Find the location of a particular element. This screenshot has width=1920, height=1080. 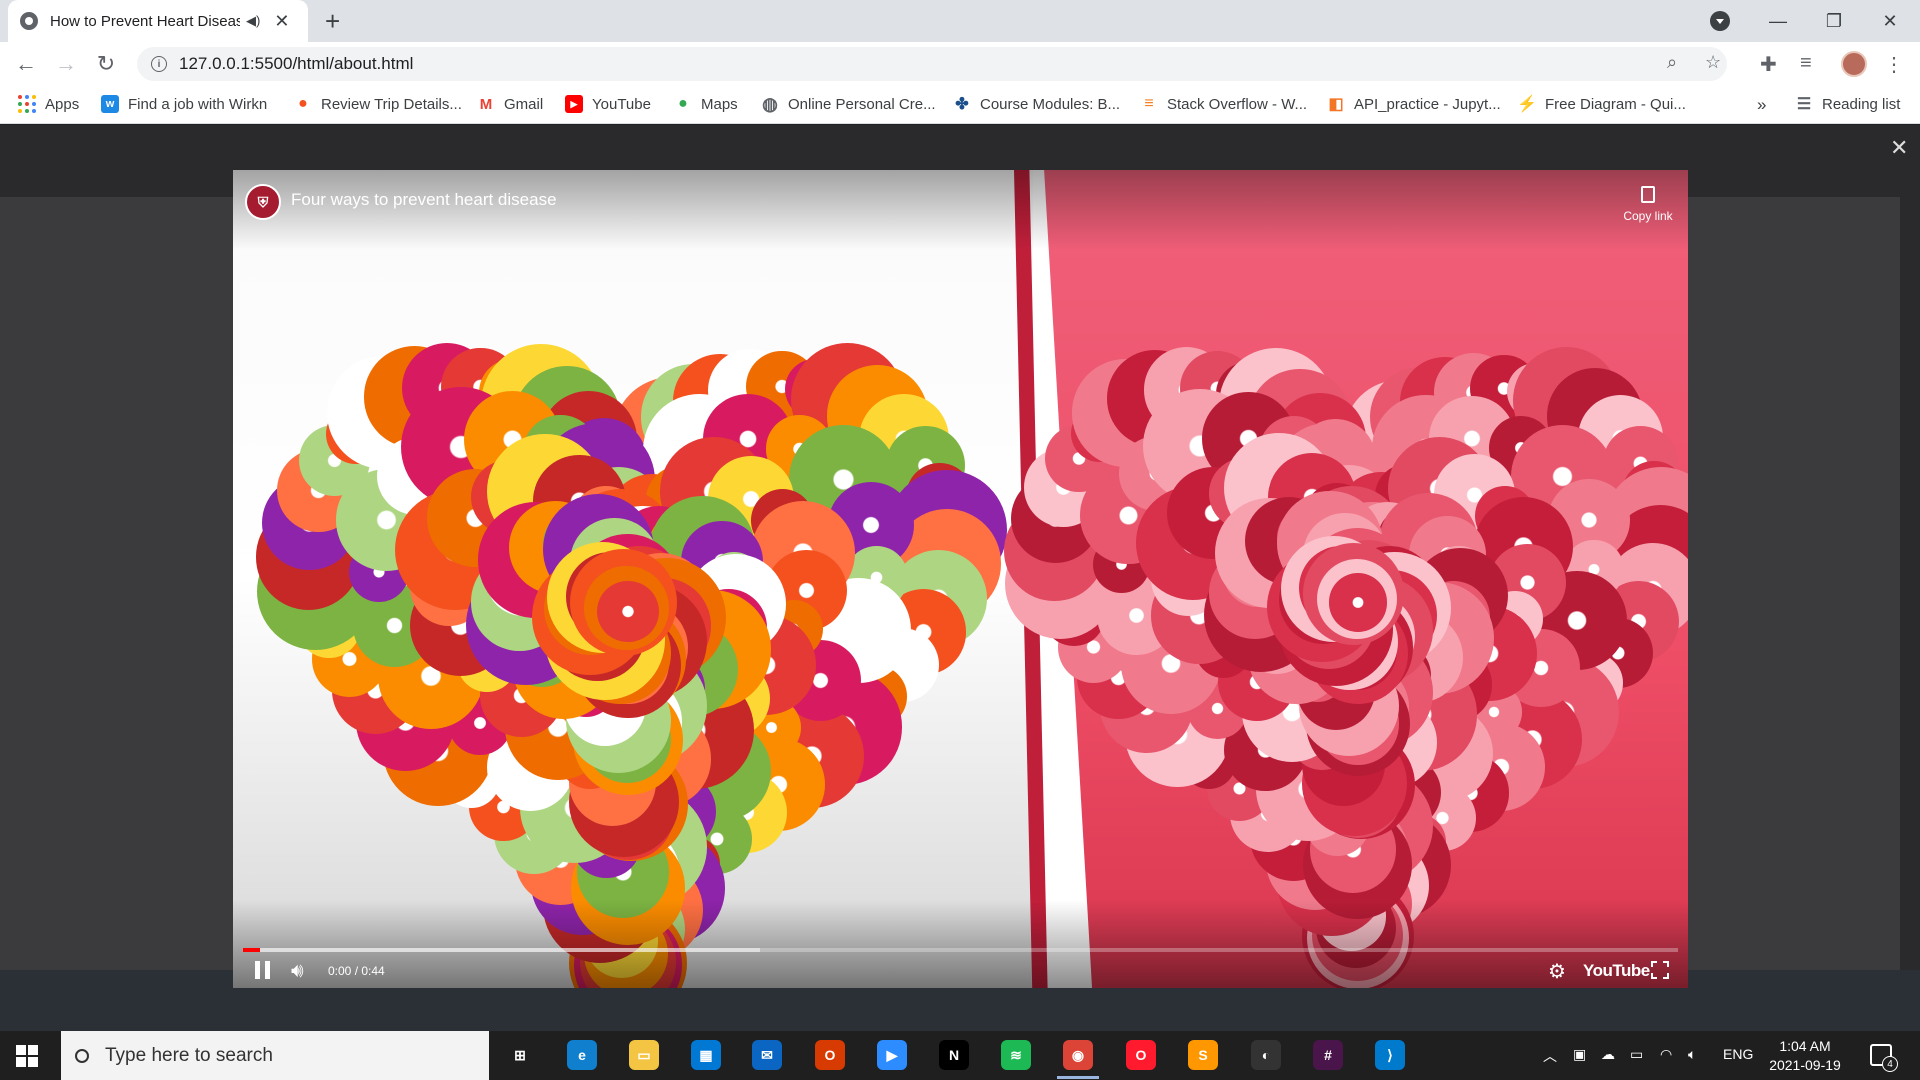

youtube-icon: ▶ is located at coordinates (574, 104).